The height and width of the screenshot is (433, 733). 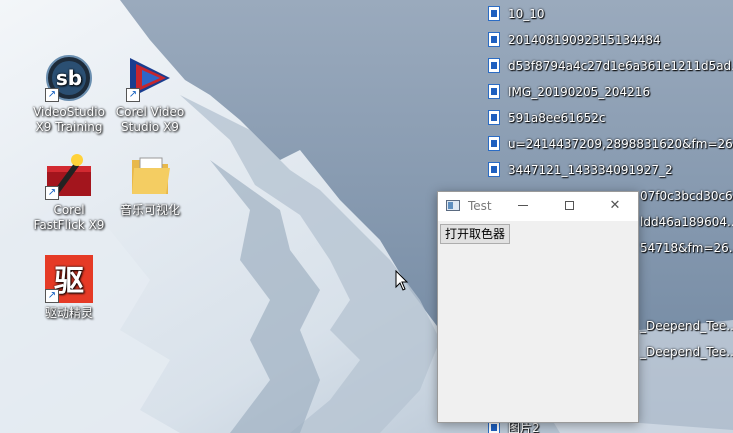 What do you see at coordinates (538, 307) in the screenshot?
I see `test-window: Test ✕ 打开取色器` at bounding box center [538, 307].